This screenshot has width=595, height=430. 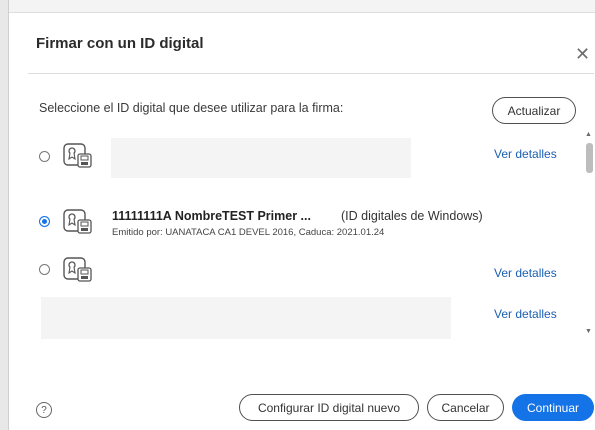 What do you see at coordinates (261, 158) in the screenshot?
I see `redacted-id-name` at bounding box center [261, 158].